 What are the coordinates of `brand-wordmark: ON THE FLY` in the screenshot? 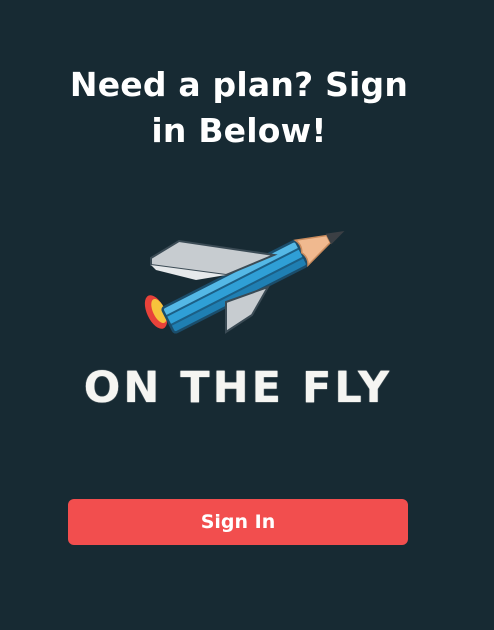 It's located at (238, 388).